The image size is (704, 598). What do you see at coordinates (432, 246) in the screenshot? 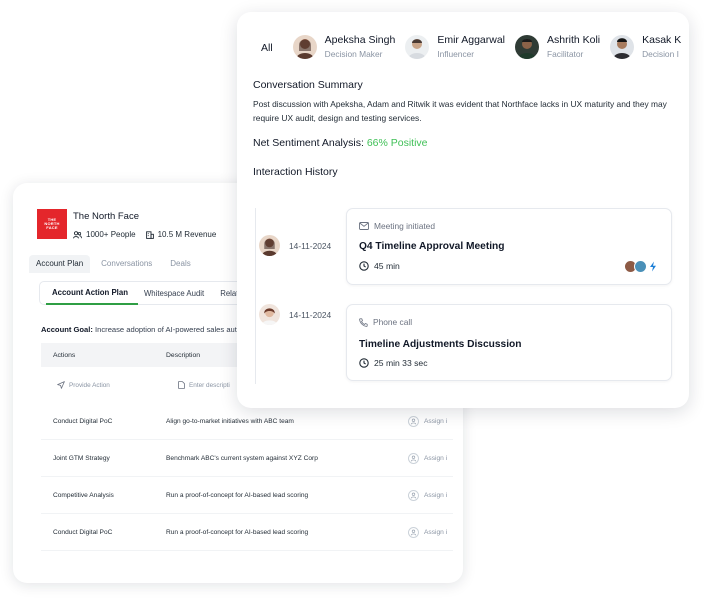
I see `event-title: Q4 Timeline Approval Meeting` at bounding box center [432, 246].